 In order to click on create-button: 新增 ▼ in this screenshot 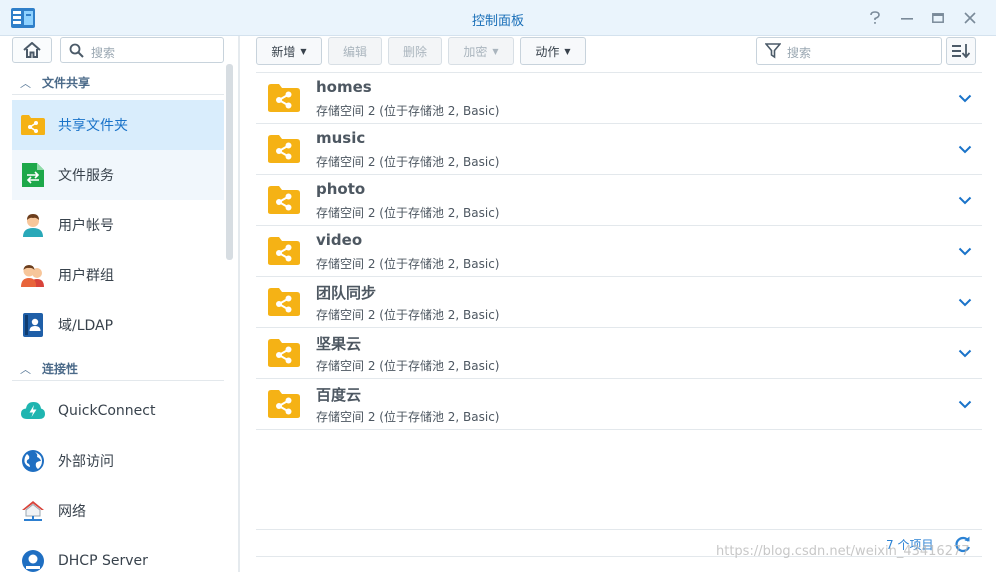, I will do `click(289, 51)`.